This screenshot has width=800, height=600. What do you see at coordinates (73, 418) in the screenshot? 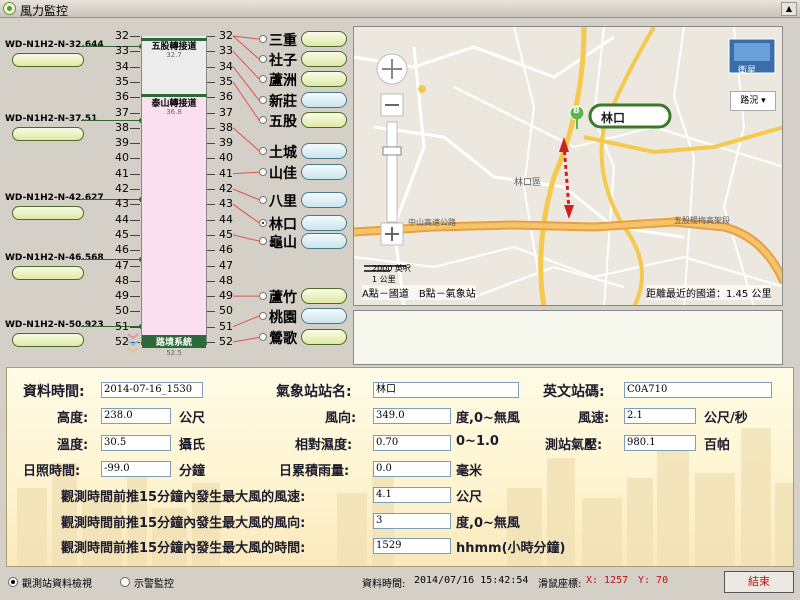
I see `height-label: 高度:` at bounding box center [73, 418].